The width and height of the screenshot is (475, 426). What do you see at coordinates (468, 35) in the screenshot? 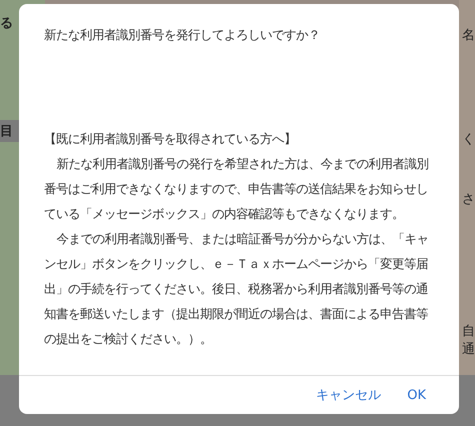
I see `background-text: 名` at bounding box center [468, 35].